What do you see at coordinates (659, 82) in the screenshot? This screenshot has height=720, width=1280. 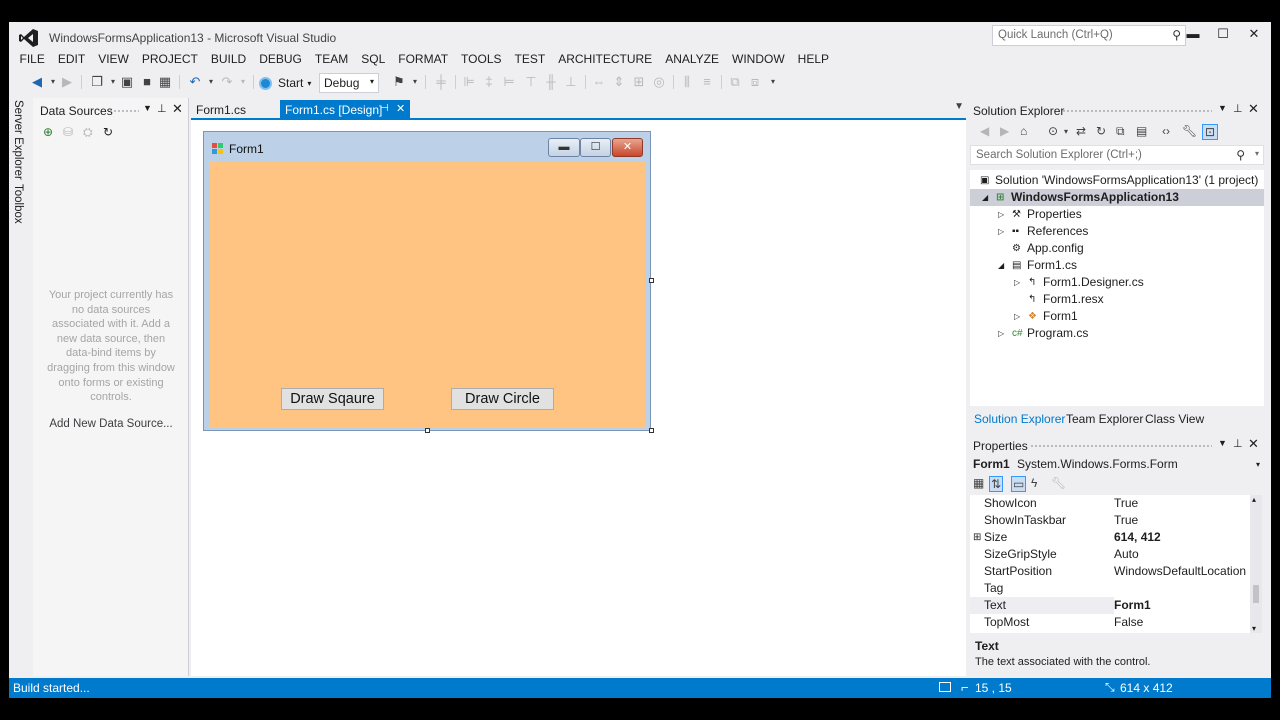 I see `size-to-grid-icon: ◎` at bounding box center [659, 82].